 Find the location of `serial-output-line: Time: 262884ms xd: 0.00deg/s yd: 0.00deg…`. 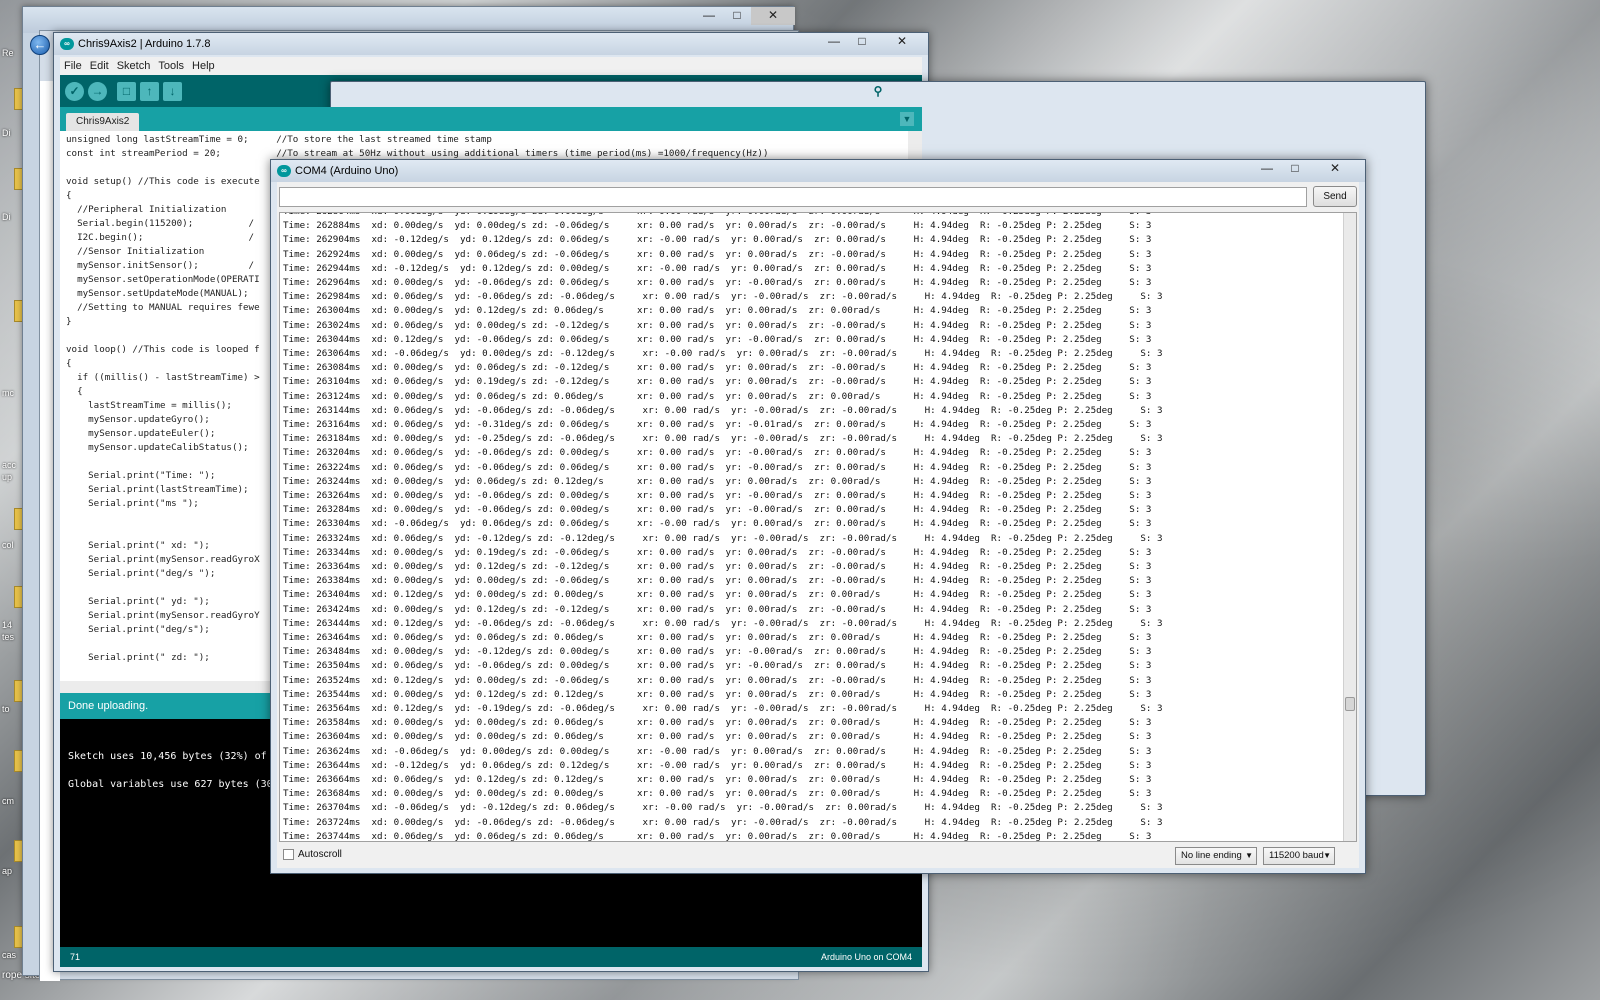

serial-output-line: Time: 262884ms xd: 0.00deg/s yd: 0.00deg… is located at coordinates (717, 226).